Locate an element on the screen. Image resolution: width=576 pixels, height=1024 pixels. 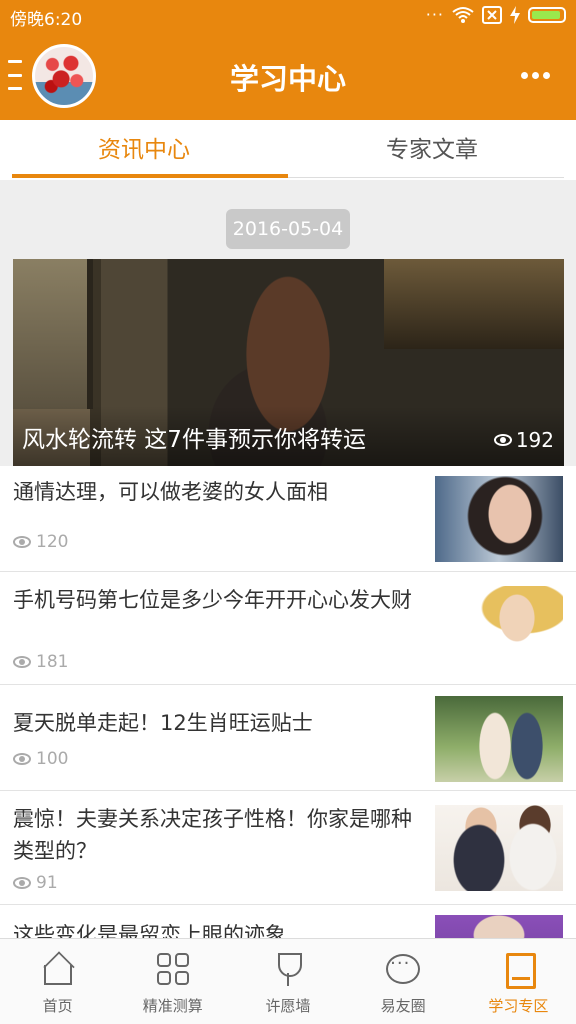
tulip-icon is located at coordinates (288, 969).